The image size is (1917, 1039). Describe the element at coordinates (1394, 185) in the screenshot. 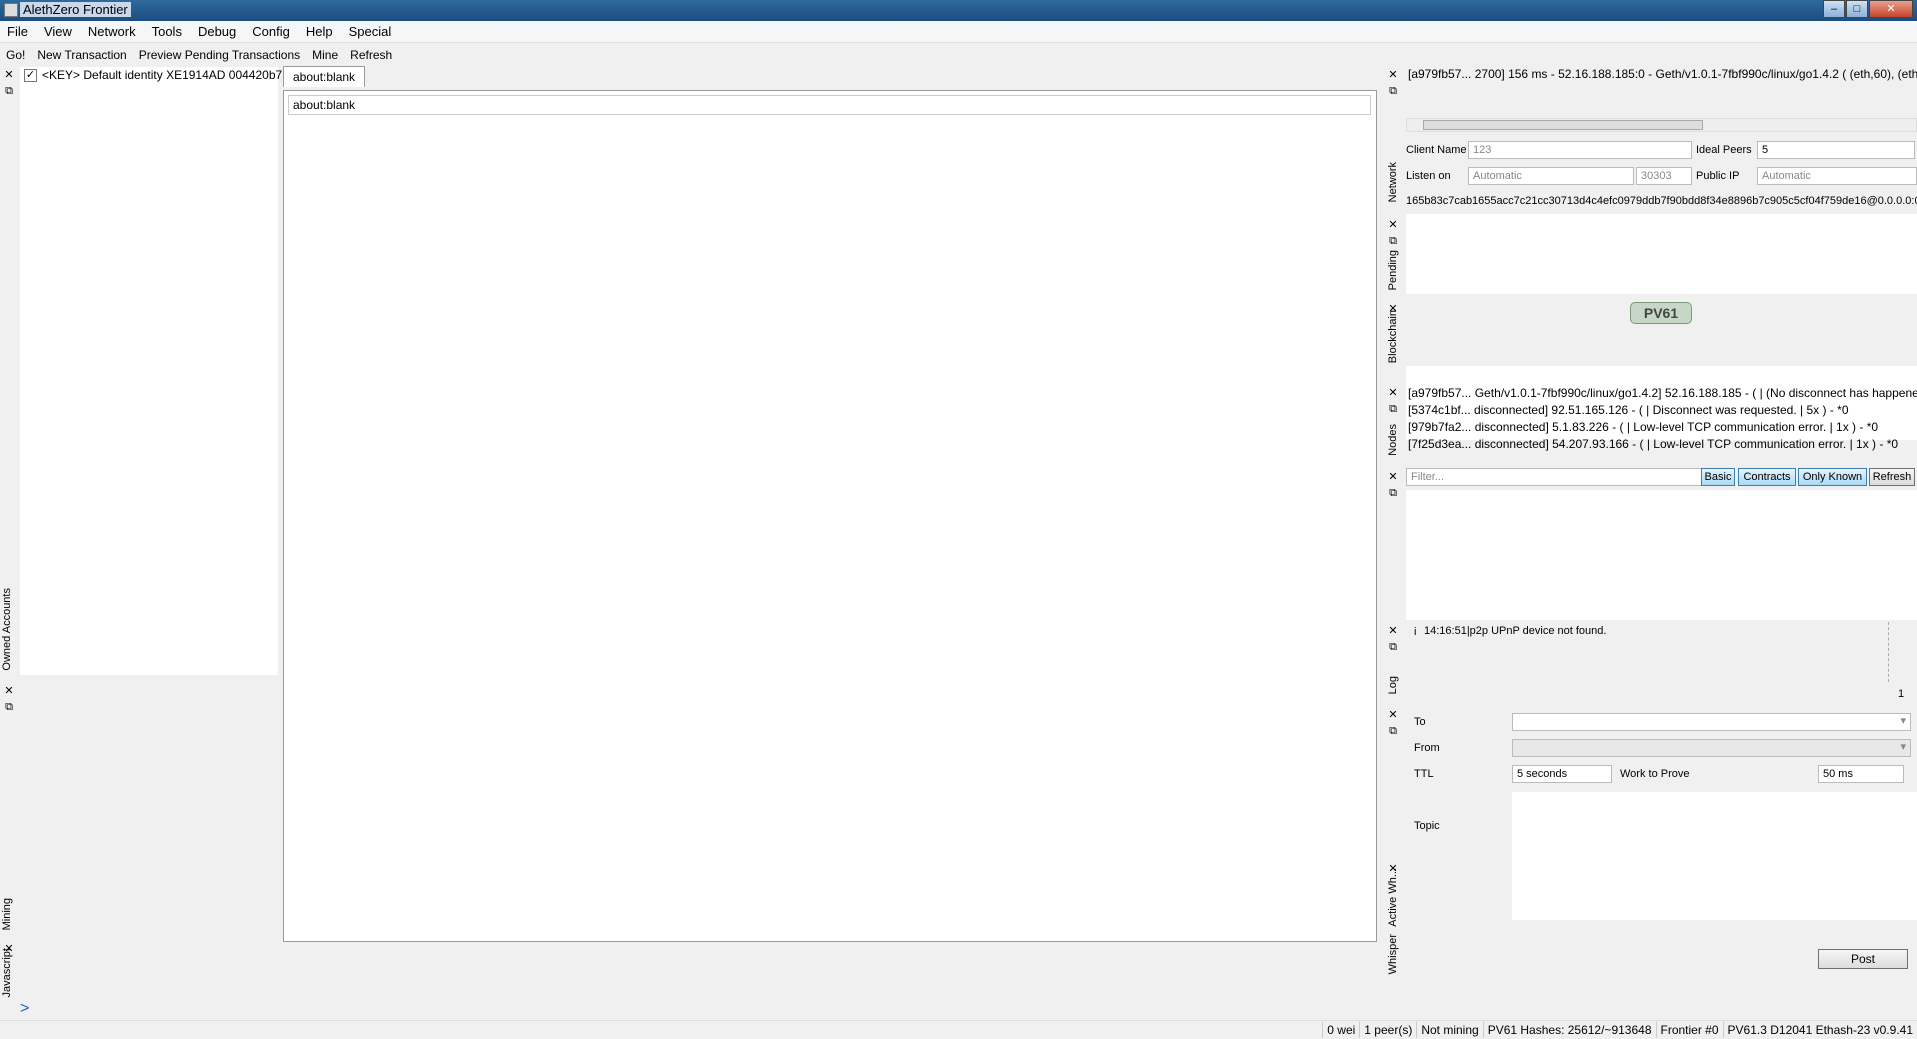

I see `tab-network: Network` at that location.